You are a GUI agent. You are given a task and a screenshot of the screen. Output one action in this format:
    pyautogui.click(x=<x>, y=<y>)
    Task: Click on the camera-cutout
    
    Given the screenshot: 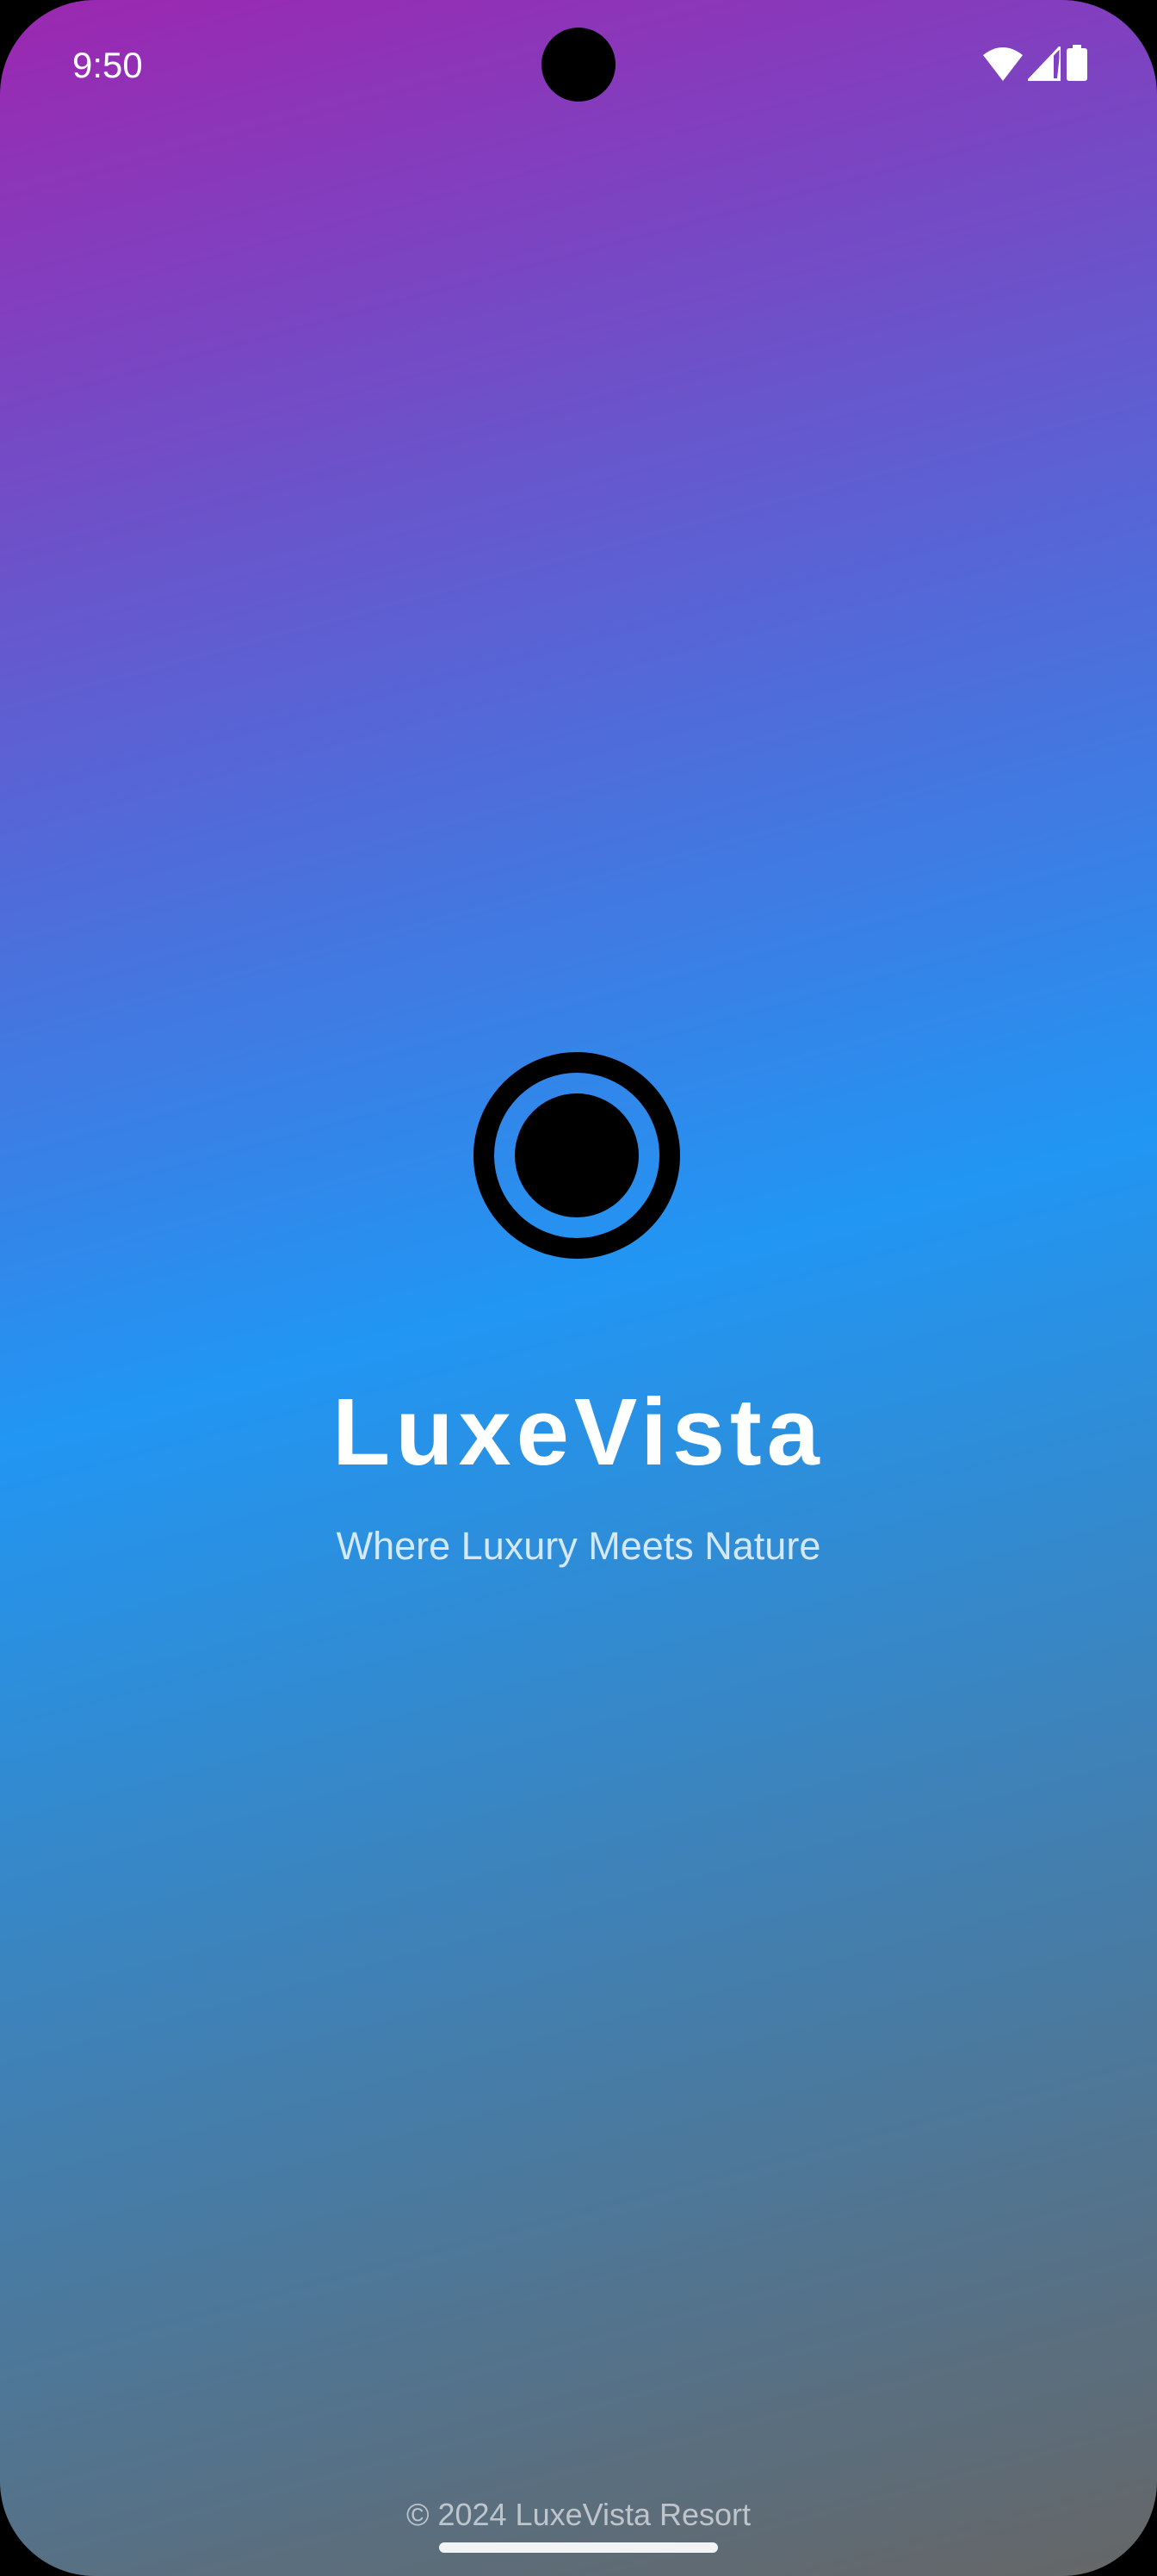 What is the action you would take?
    pyautogui.click(x=579, y=65)
    